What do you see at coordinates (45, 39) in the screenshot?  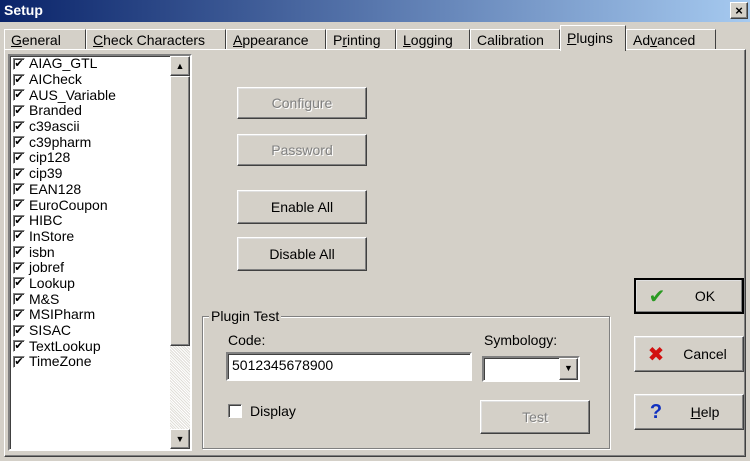 I see `tab-general: General` at bounding box center [45, 39].